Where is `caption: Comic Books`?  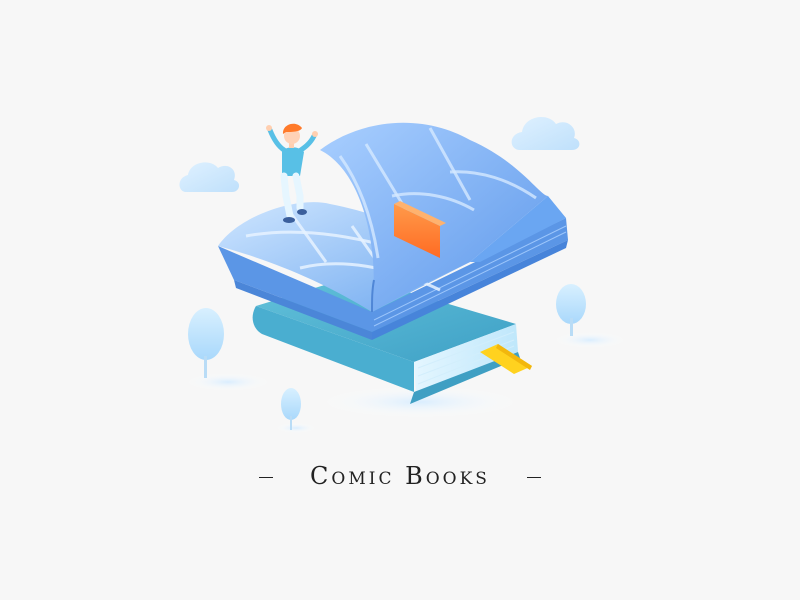
caption: Comic Books is located at coordinates (400, 476).